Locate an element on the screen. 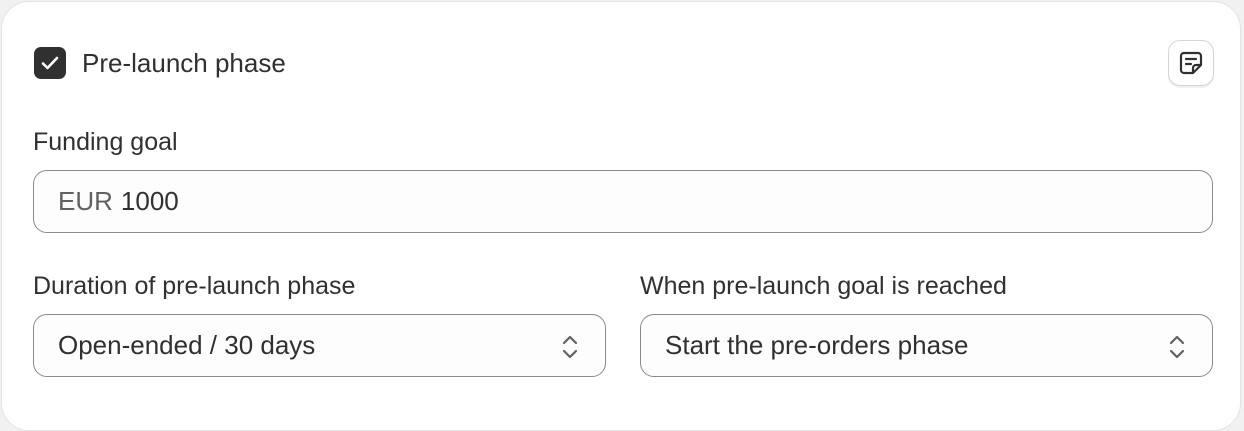 The height and width of the screenshot is (431, 1244). goal-reached-label: When pre-launch goal is reached is located at coordinates (823, 286).